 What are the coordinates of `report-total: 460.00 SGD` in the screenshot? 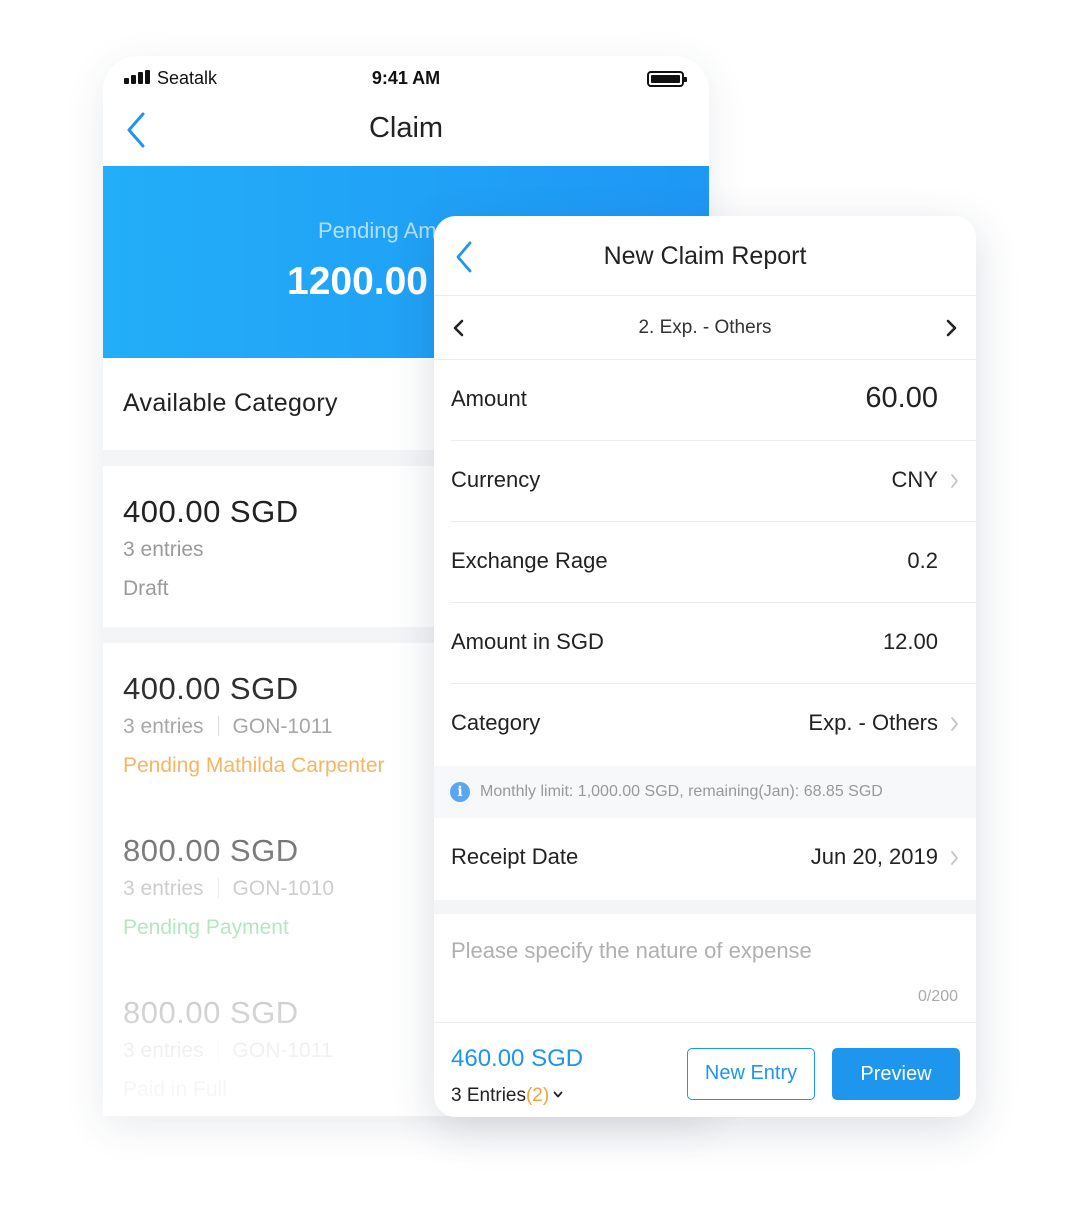 It's located at (517, 1058).